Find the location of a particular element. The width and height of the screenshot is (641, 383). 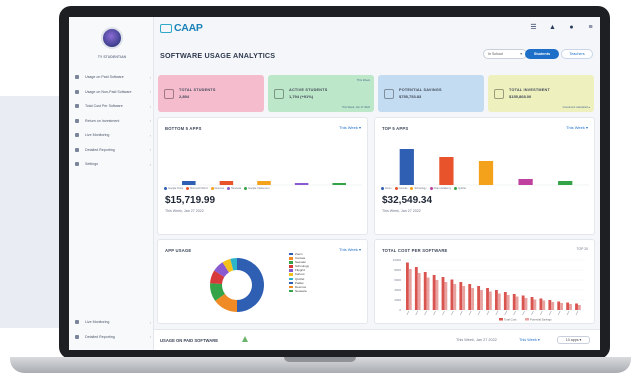

school-filter-select: In School ▾ is located at coordinates (505, 54).